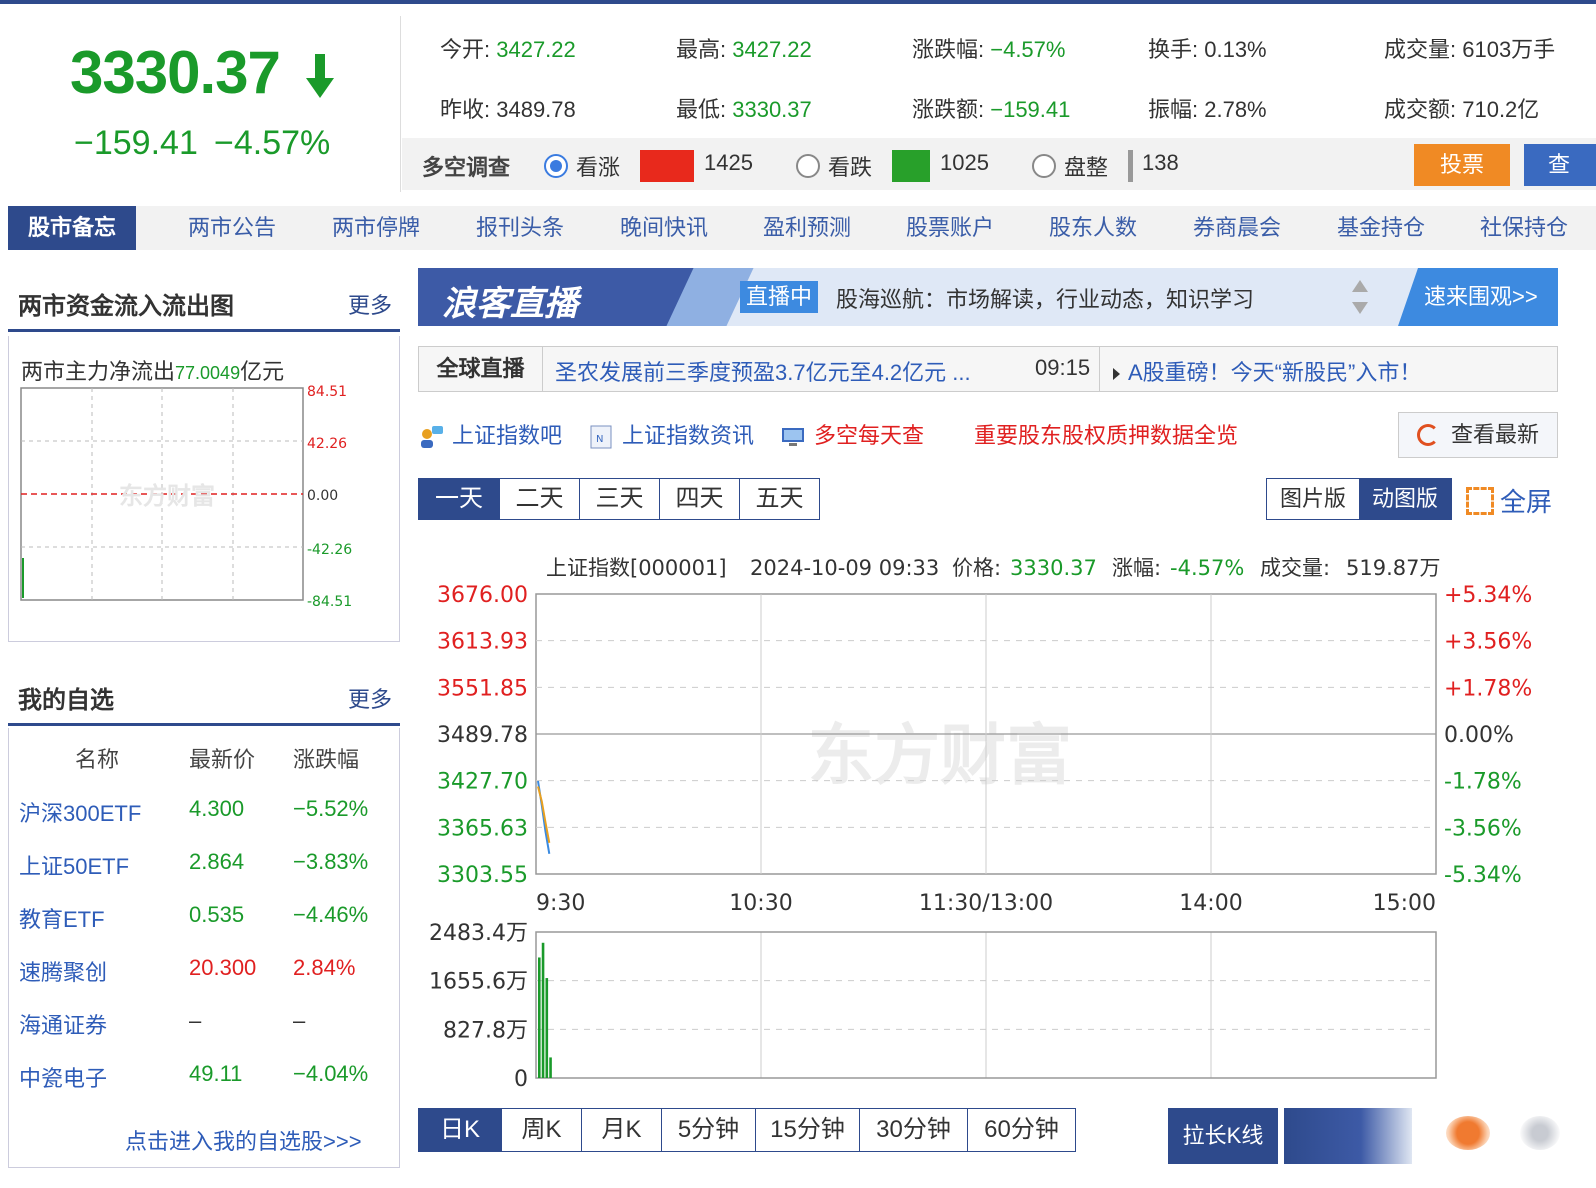 The width and height of the screenshot is (1596, 1188). I want to click on live-watch-button: 速来围观>>, so click(1478, 297).